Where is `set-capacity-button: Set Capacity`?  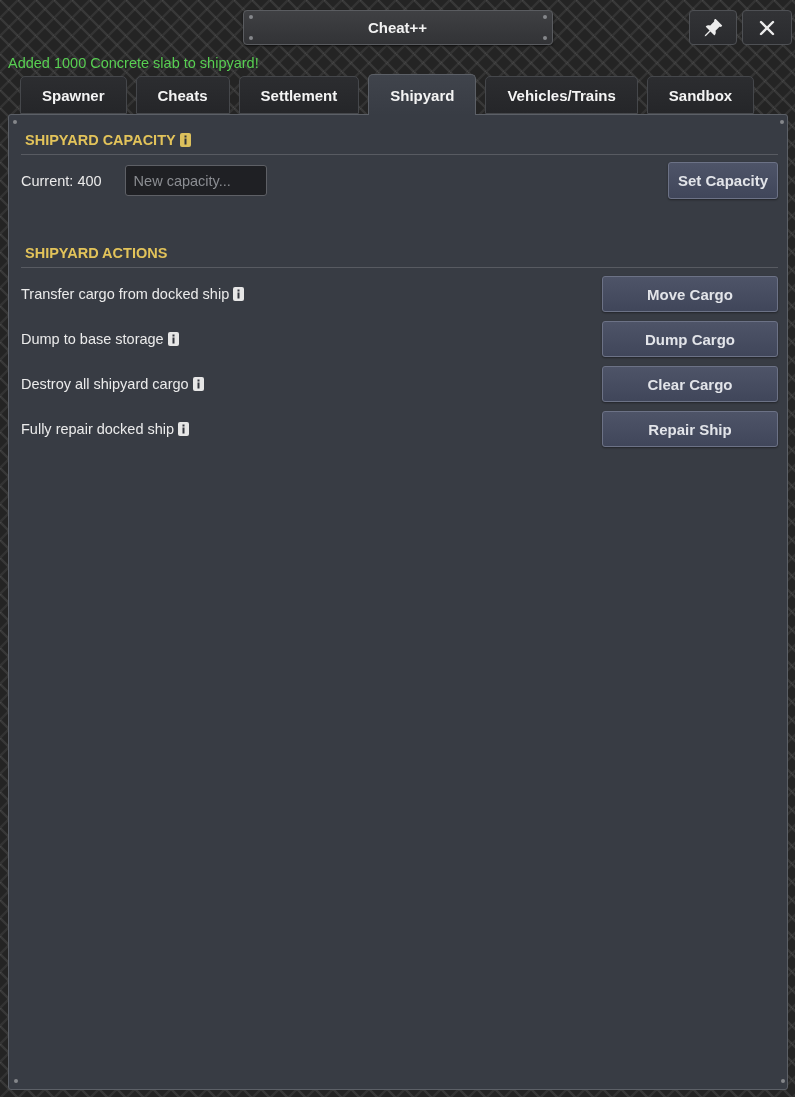
set-capacity-button: Set Capacity is located at coordinates (723, 180).